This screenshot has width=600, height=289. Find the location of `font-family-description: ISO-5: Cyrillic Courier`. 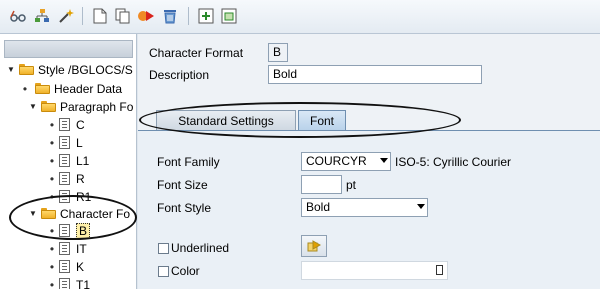

font-family-description: ISO-5: Cyrillic Courier is located at coordinates (453, 162).